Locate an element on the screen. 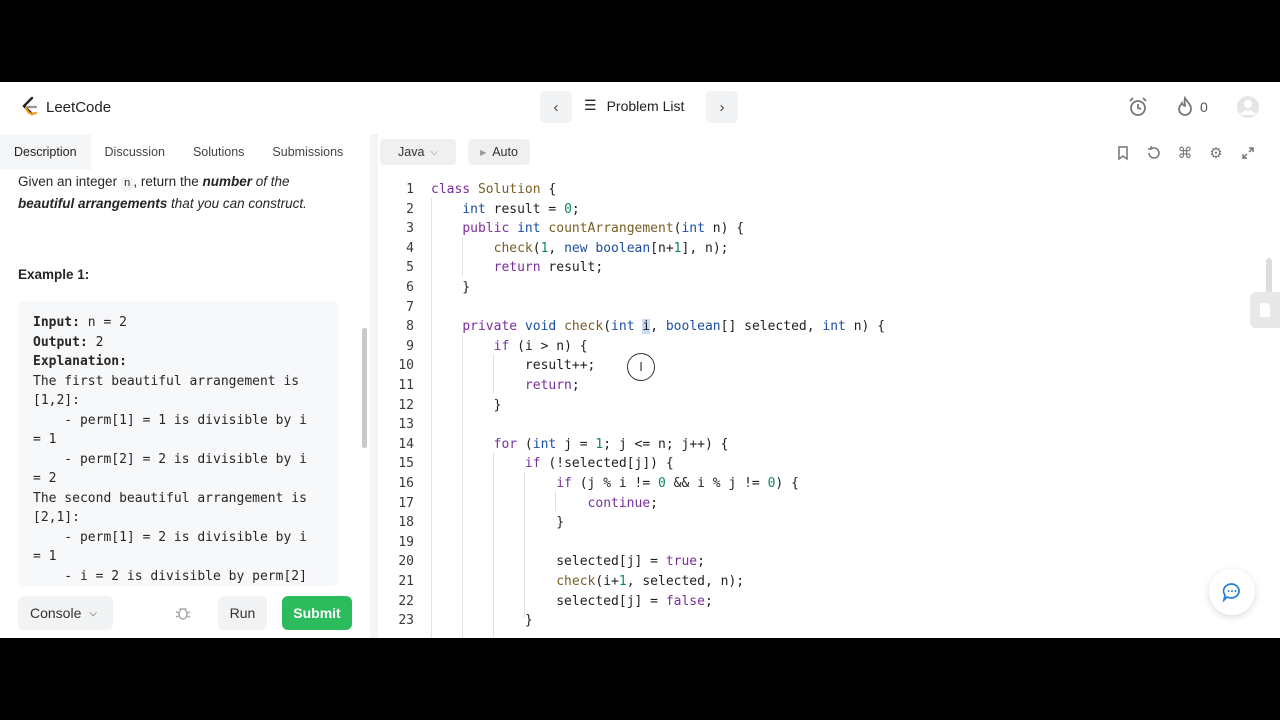 The image size is (1280, 720). tab-submissions: Submissions is located at coordinates (307, 152).